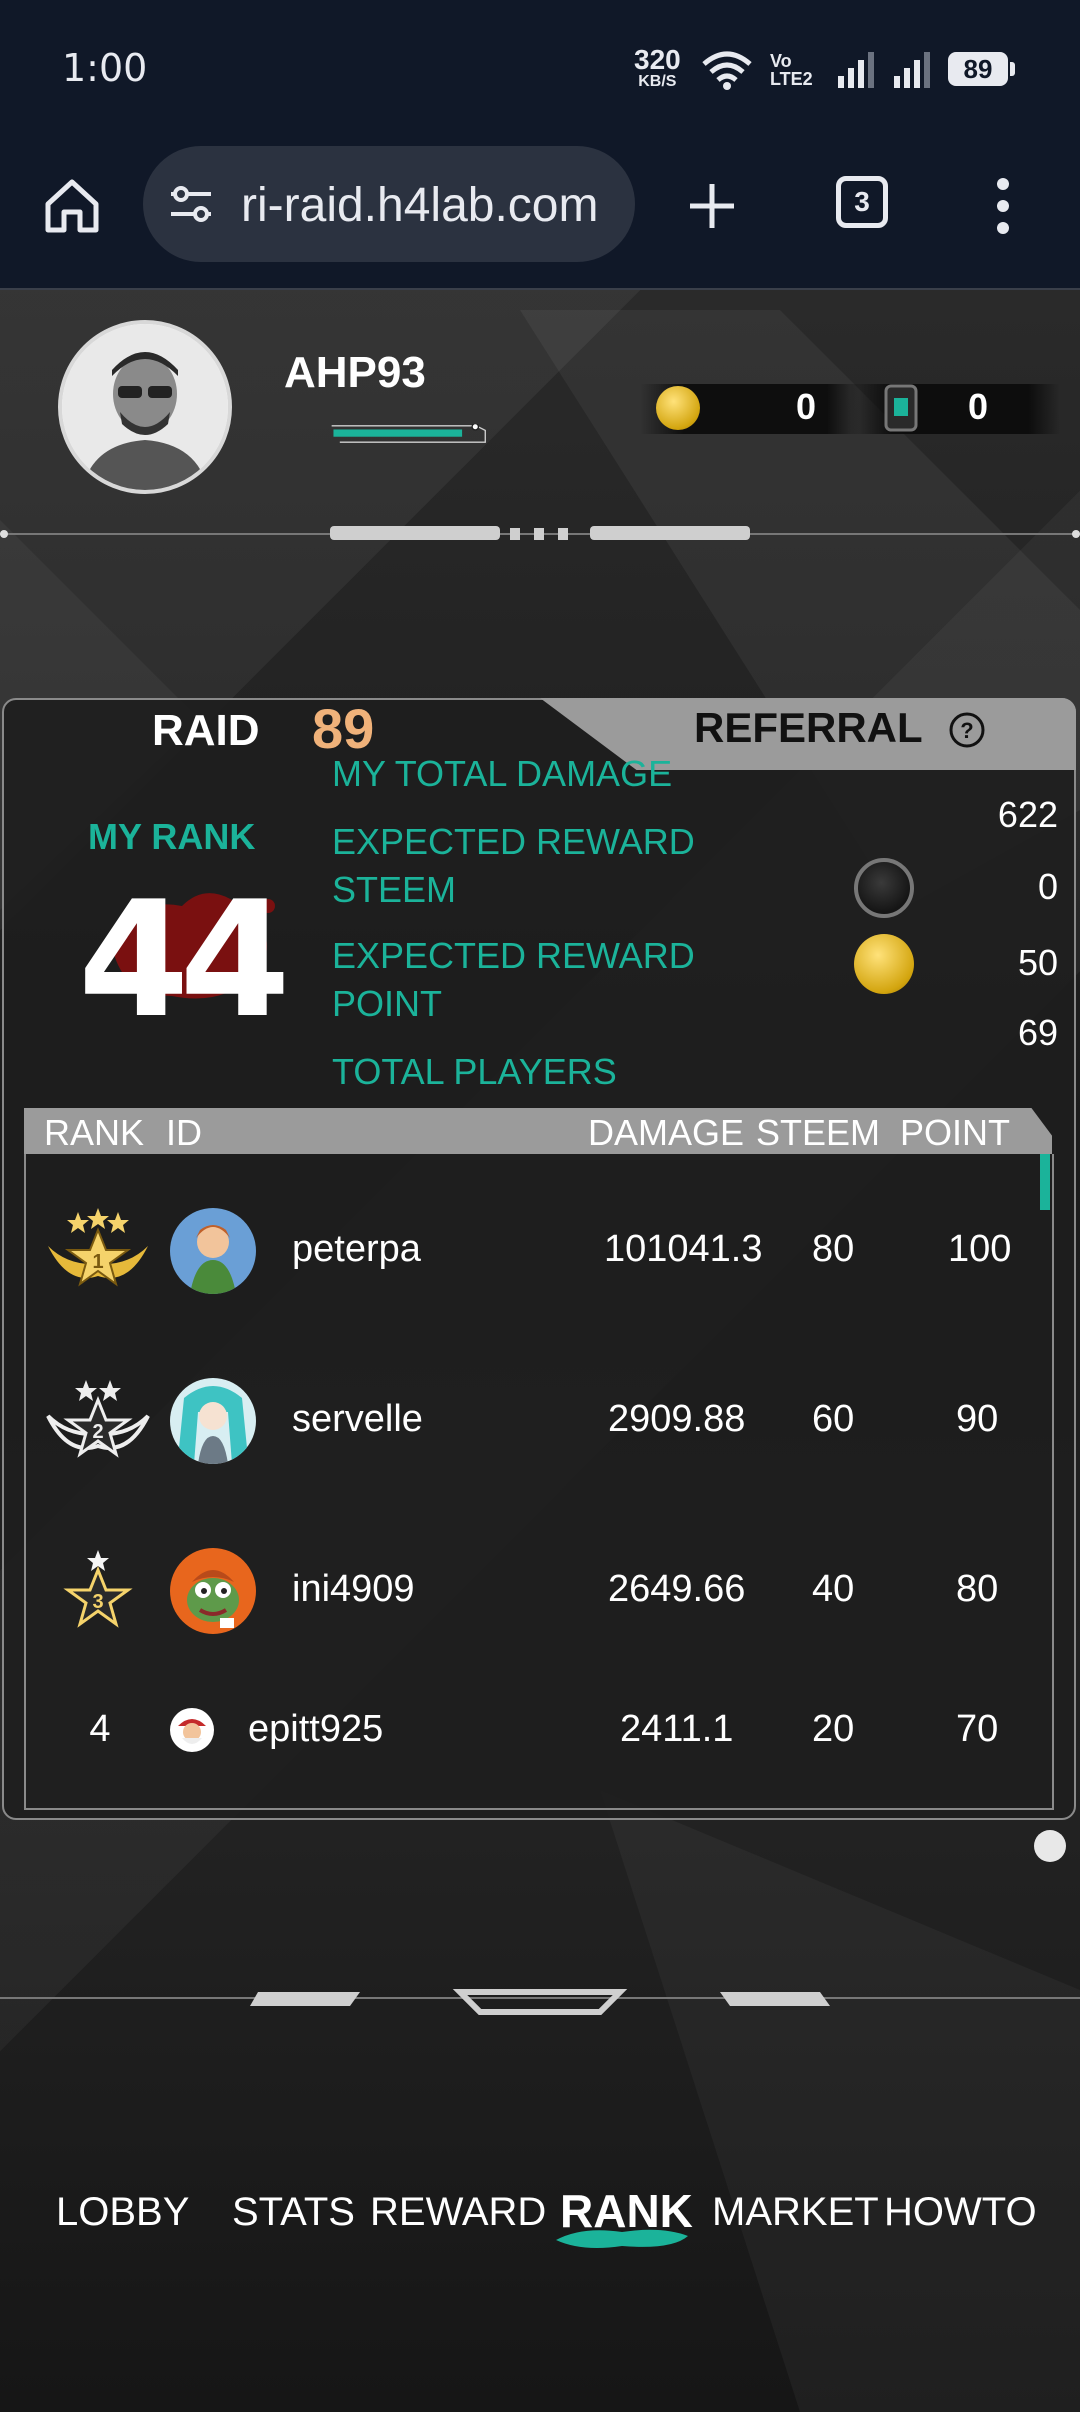 The width and height of the screenshot is (1080, 2412). Describe the element at coordinates (818, 1132) in the screenshot. I see `col-steem-header: STEEM` at that location.